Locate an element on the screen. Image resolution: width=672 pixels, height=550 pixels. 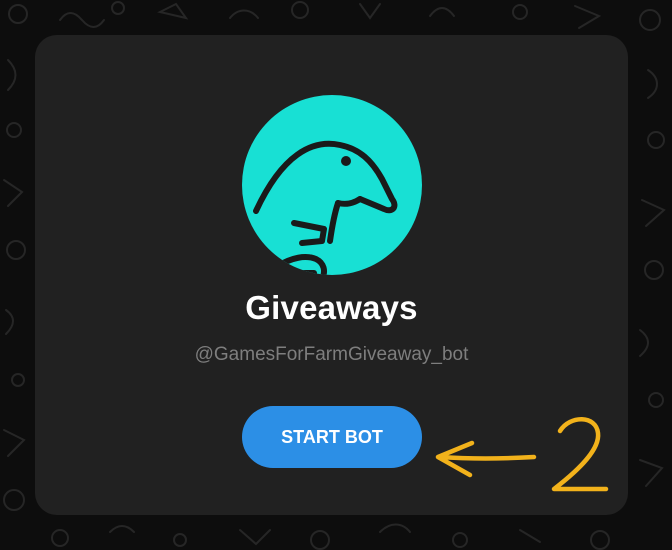
annotation-arrow is located at coordinates (522, 454).